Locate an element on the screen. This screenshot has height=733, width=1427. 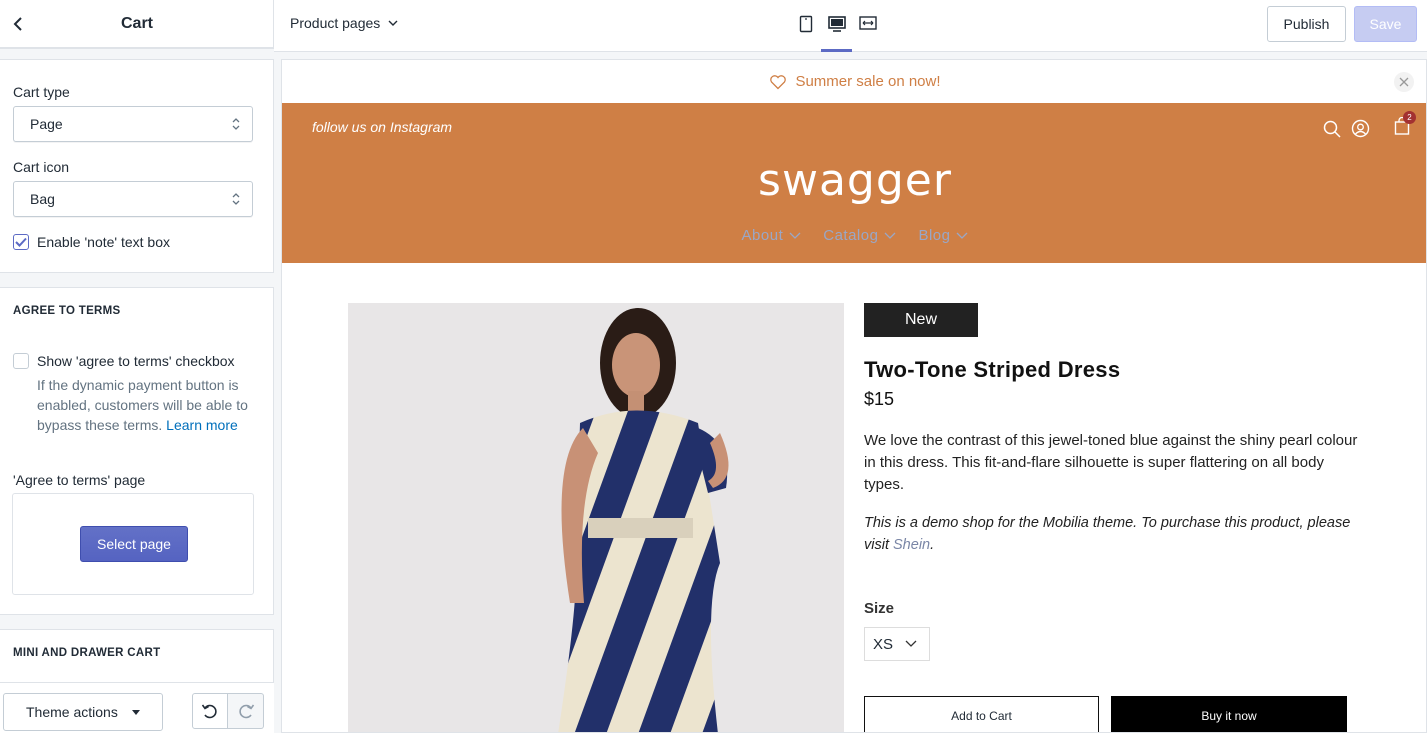
chevron-left-icon is located at coordinates (17, 24).